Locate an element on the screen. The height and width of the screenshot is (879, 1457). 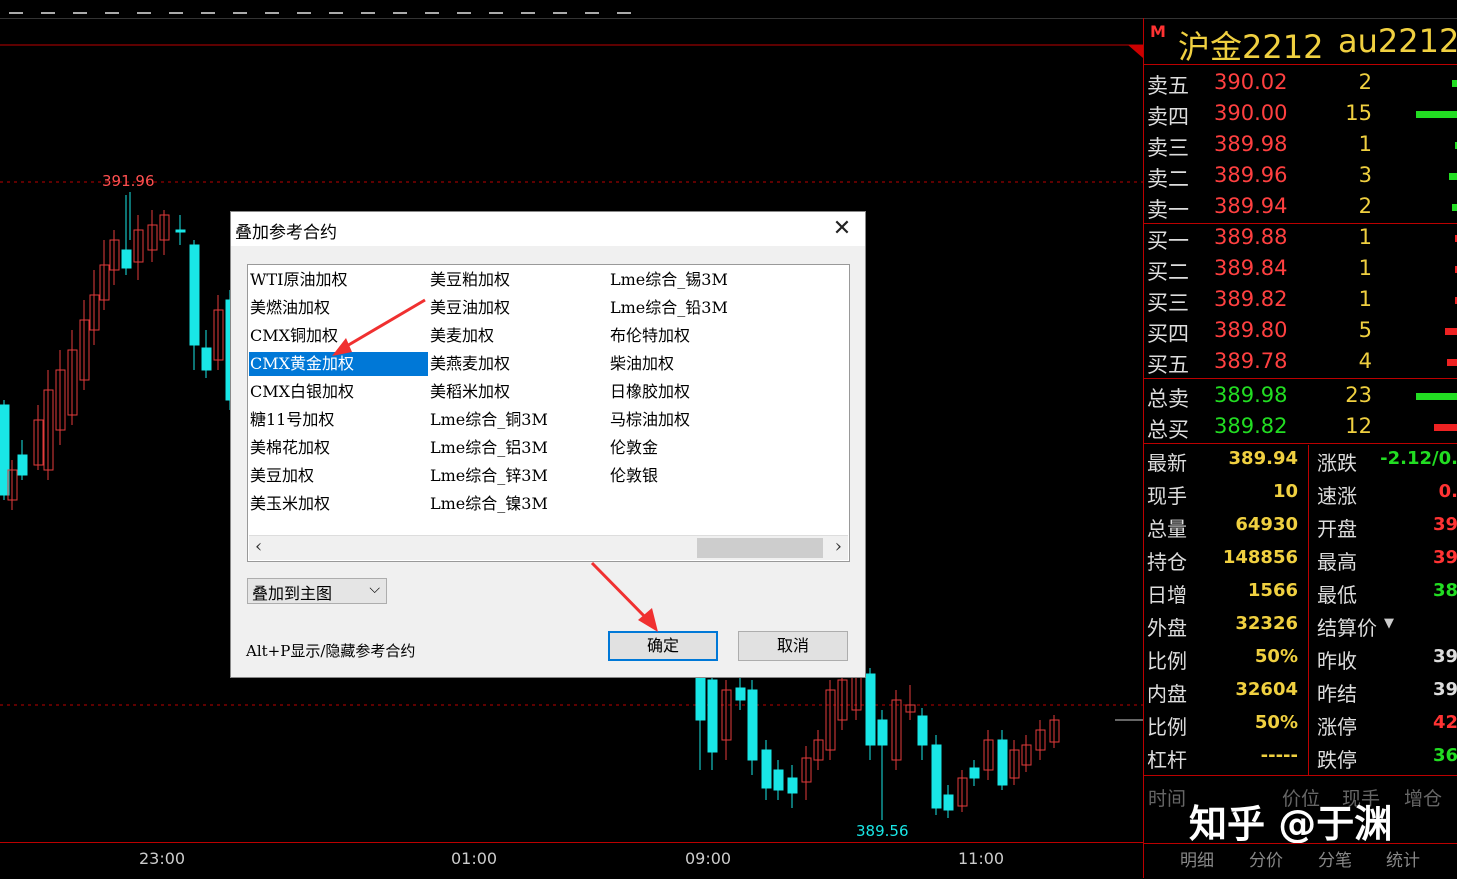
tab-detail: 明细 is located at coordinates (1197, 858).